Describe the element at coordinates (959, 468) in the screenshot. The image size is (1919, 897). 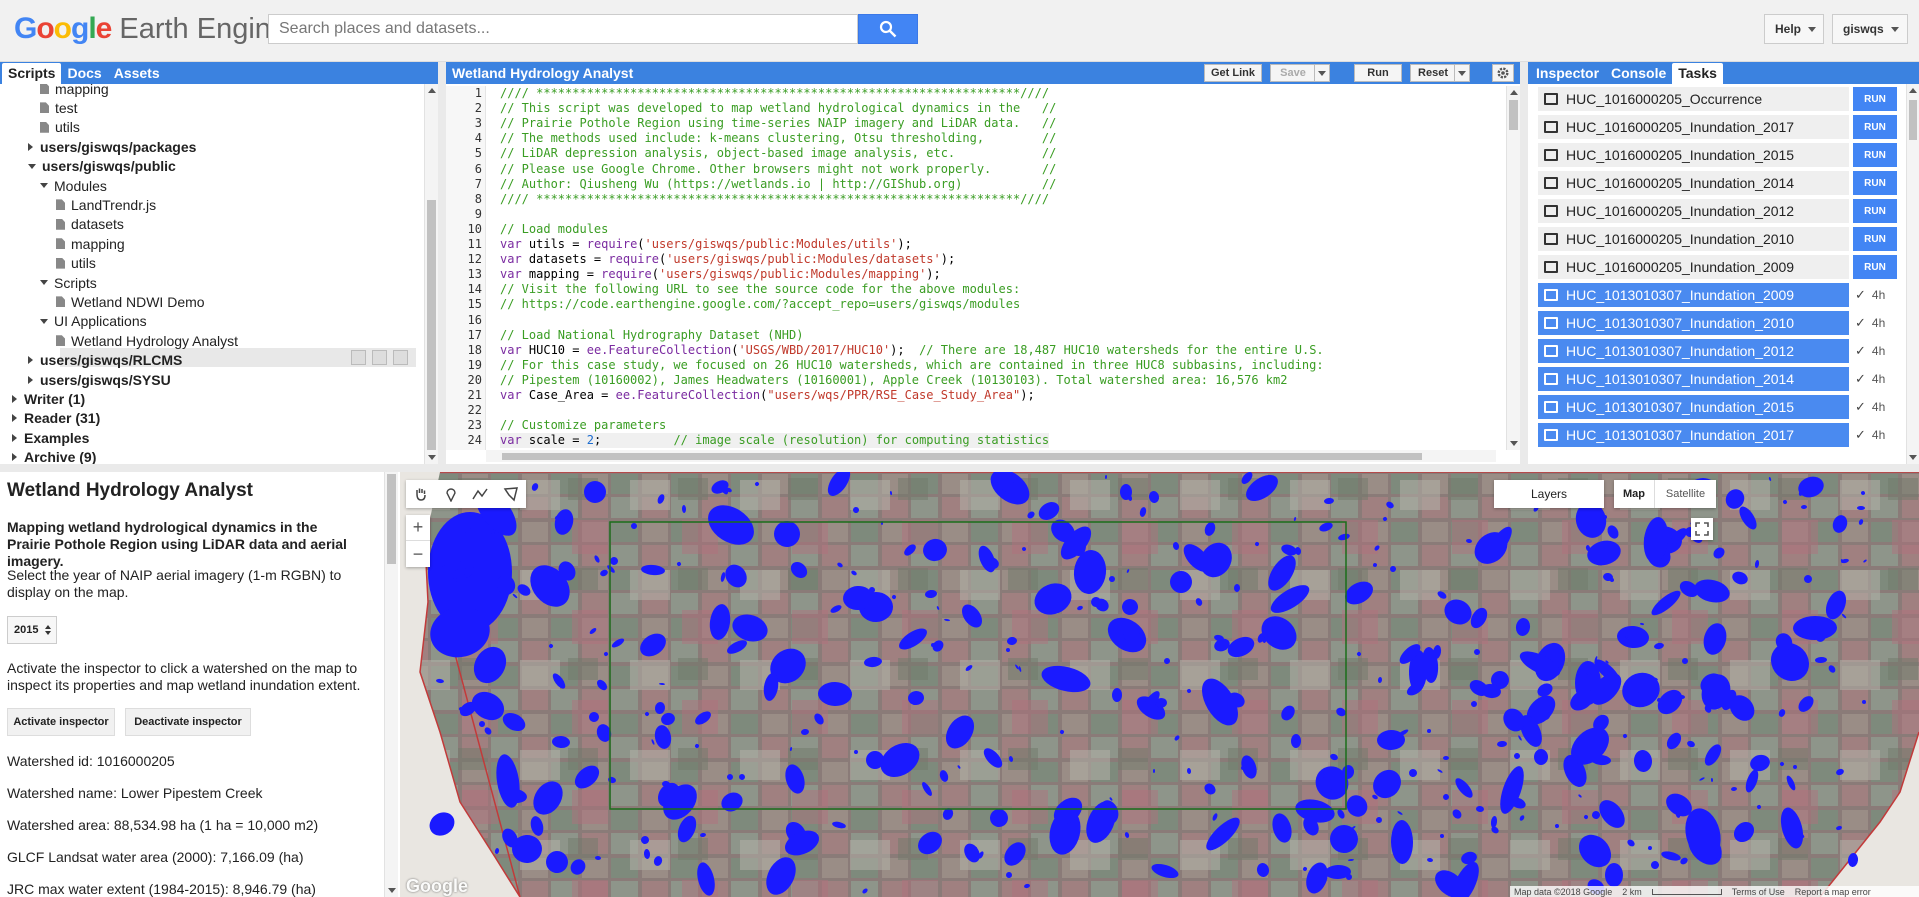
I see `horizontal-splitter` at that location.